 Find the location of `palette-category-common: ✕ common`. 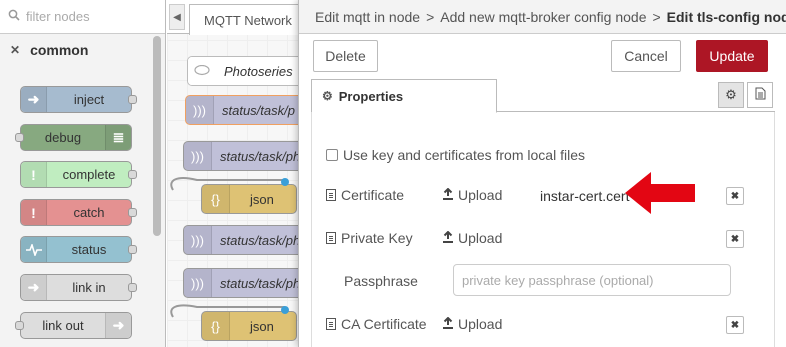

palette-category-common: ✕ common is located at coordinates (75, 50).